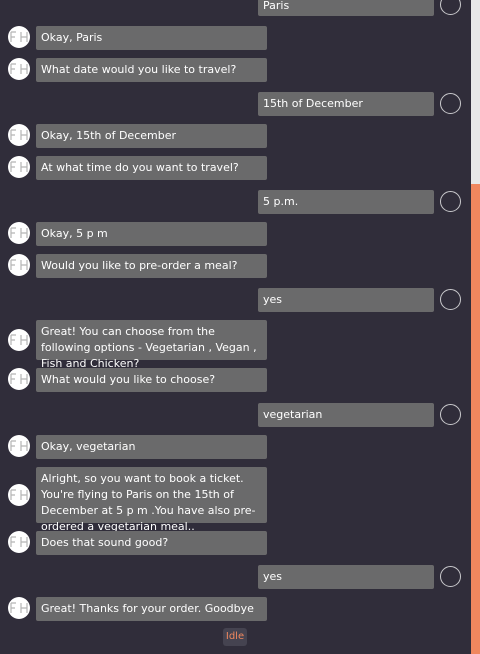  What do you see at coordinates (151, 136) in the screenshot?
I see `message-bubble: Okay, 15th of December` at bounding box center [151, 136].